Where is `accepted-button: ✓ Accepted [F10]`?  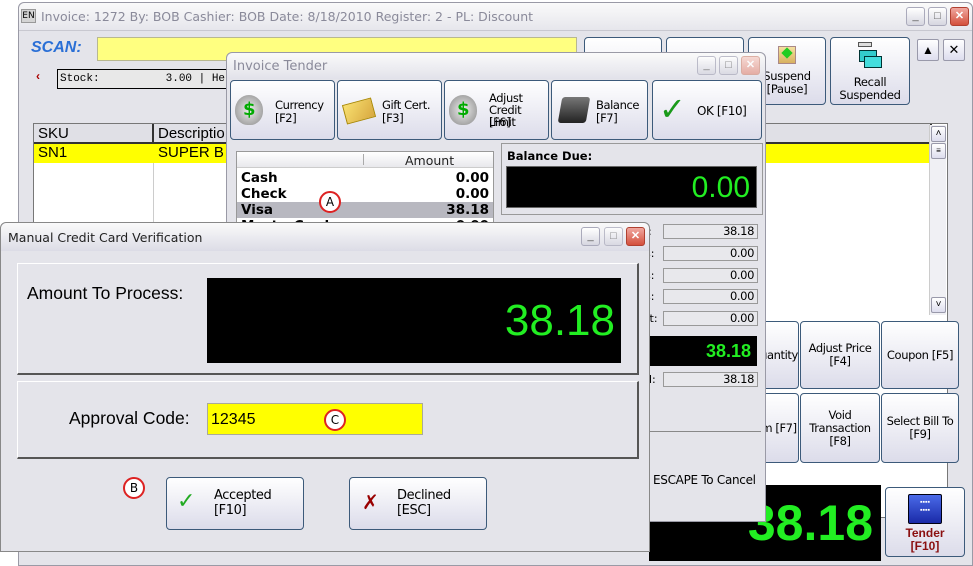 accepted-button: ✓ Accepted [F10] is located at coordinates (235, 503).